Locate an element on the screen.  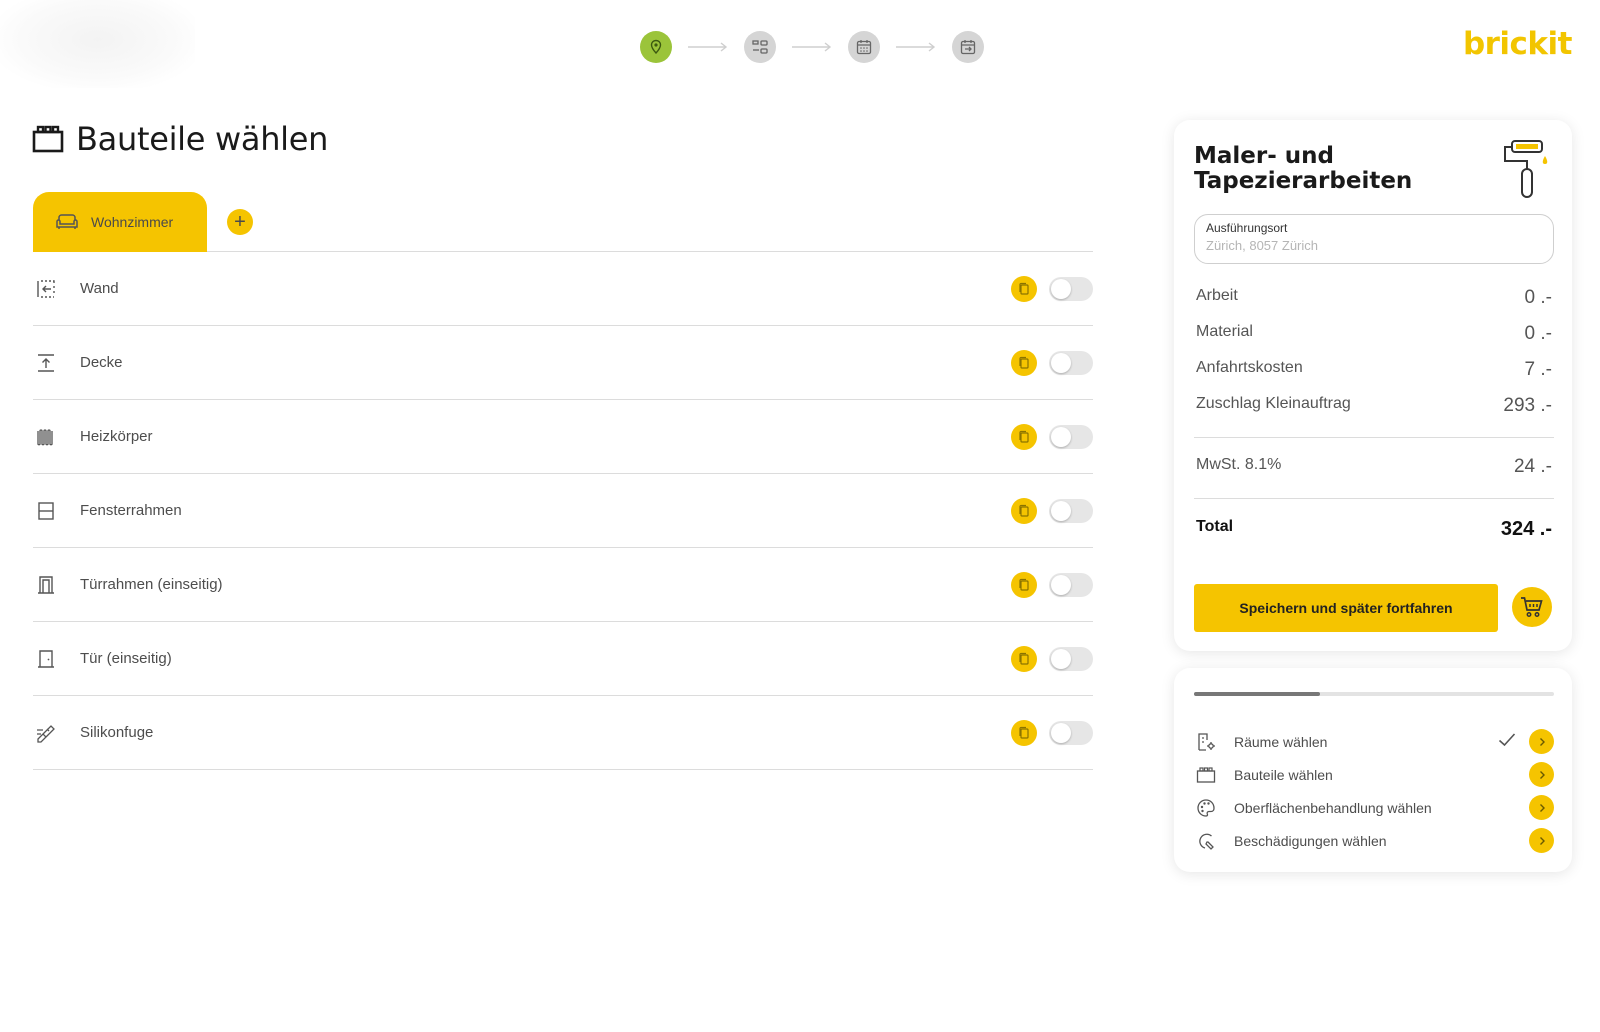
location-value: Zürich, 8057 Zürich is located at coordinates (1262, 245).